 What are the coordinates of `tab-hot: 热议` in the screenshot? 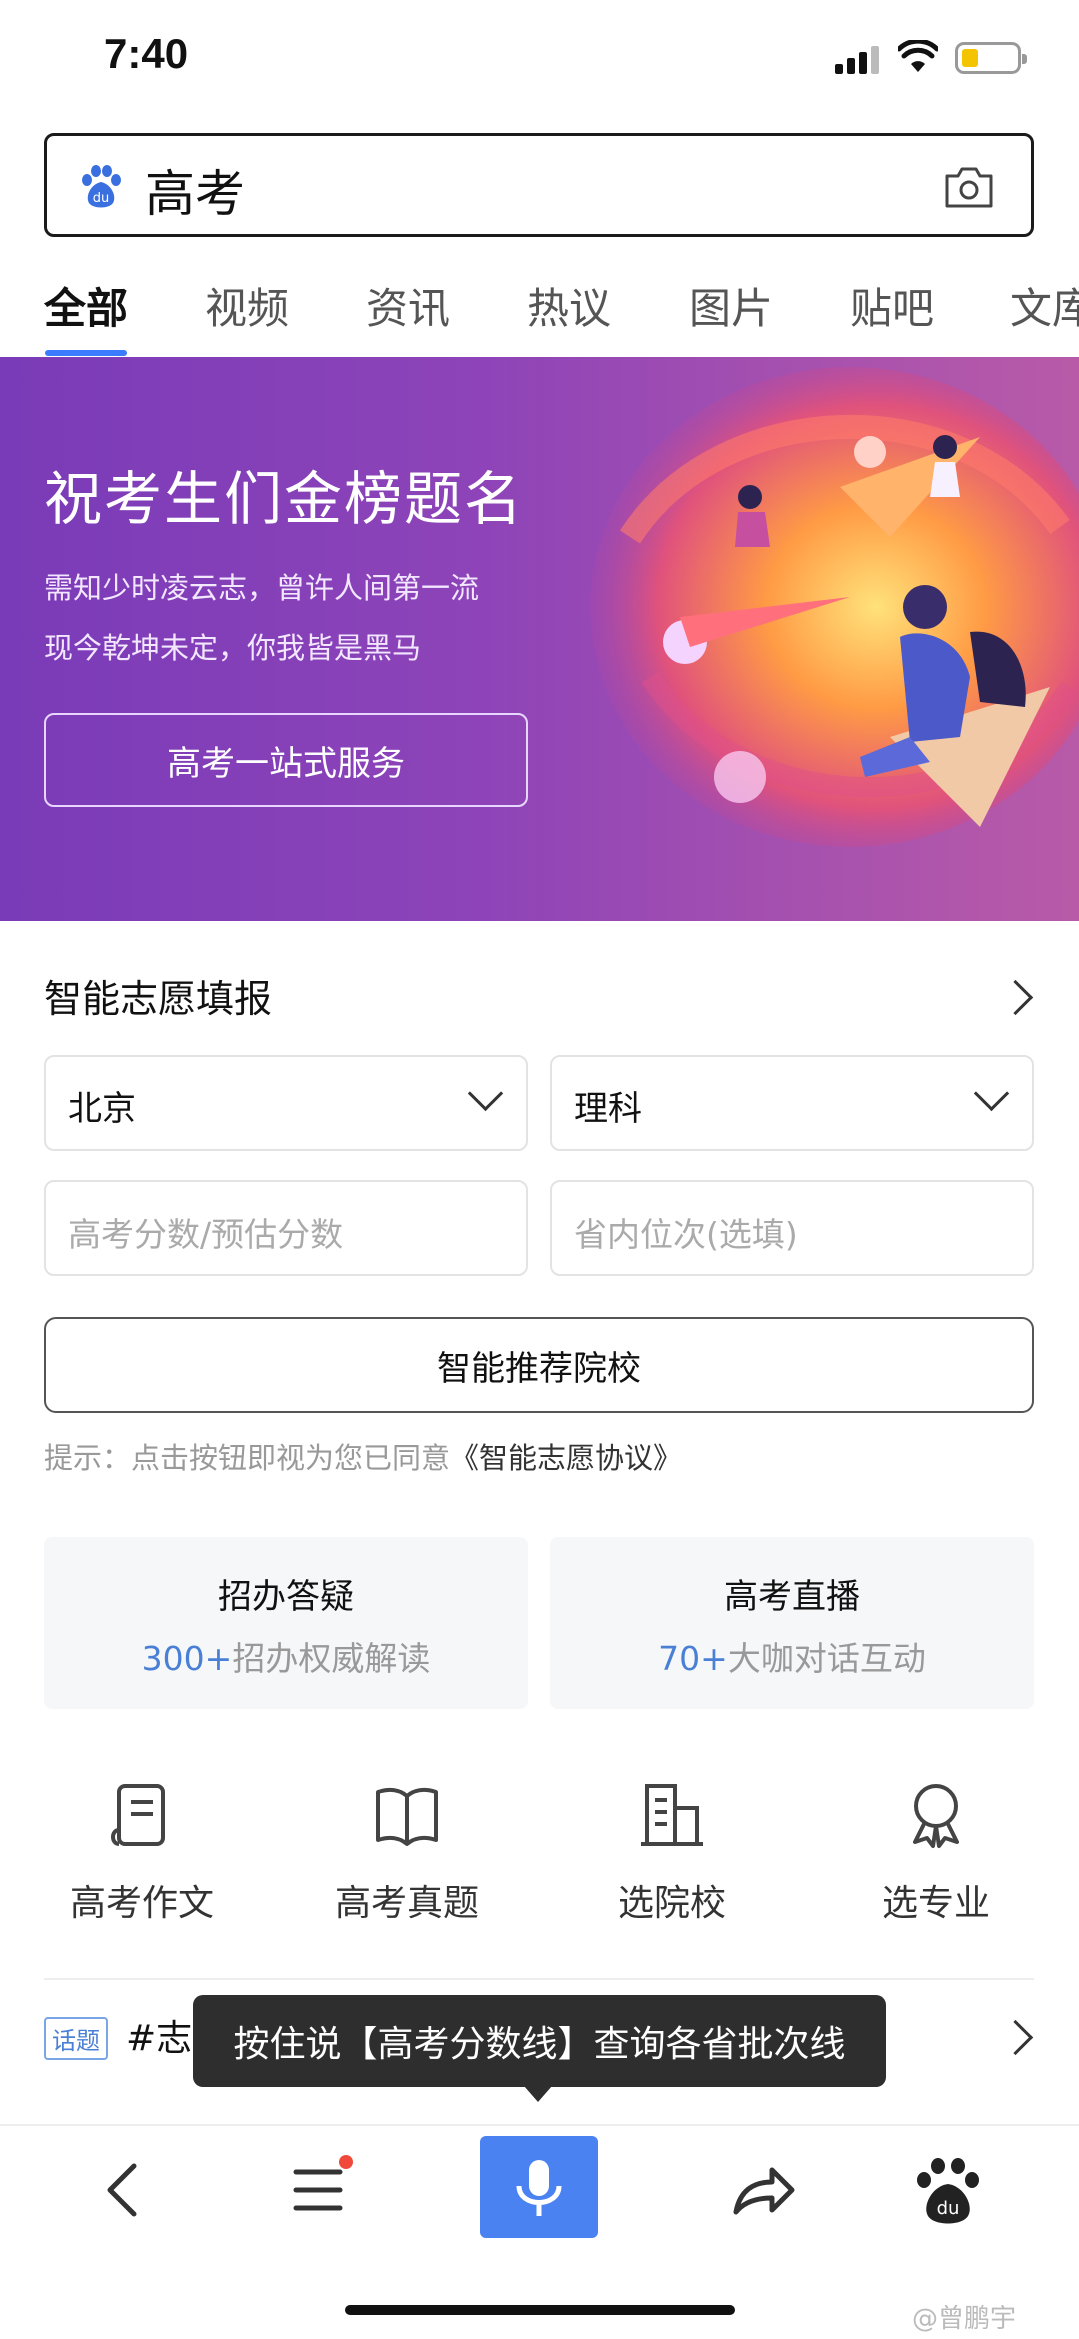 It's located at (569, 305).